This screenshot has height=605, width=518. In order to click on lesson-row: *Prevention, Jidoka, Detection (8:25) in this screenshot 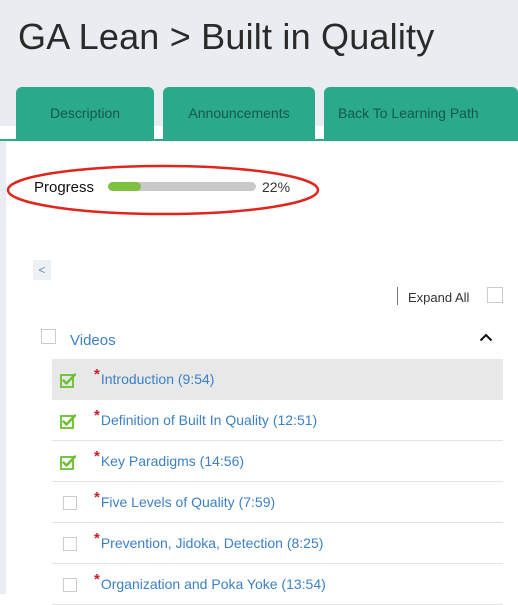, I will do `click(277, 543)`.